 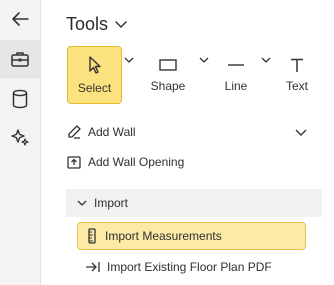 I want to click on shape-tool-button: Shape, so click(x=168, y=75).